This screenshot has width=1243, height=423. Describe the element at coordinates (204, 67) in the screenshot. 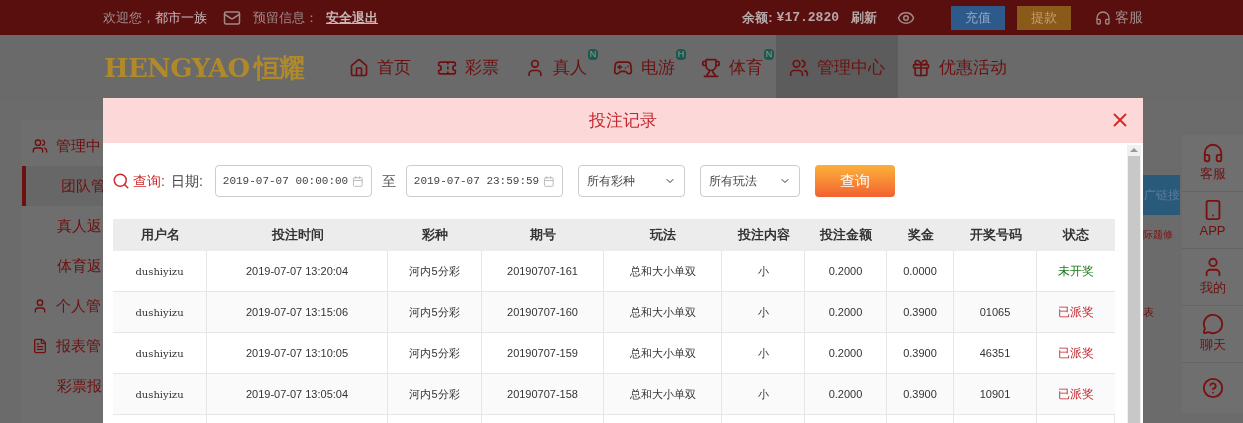

I see `logo: HENGYAO恒耀` at that location.